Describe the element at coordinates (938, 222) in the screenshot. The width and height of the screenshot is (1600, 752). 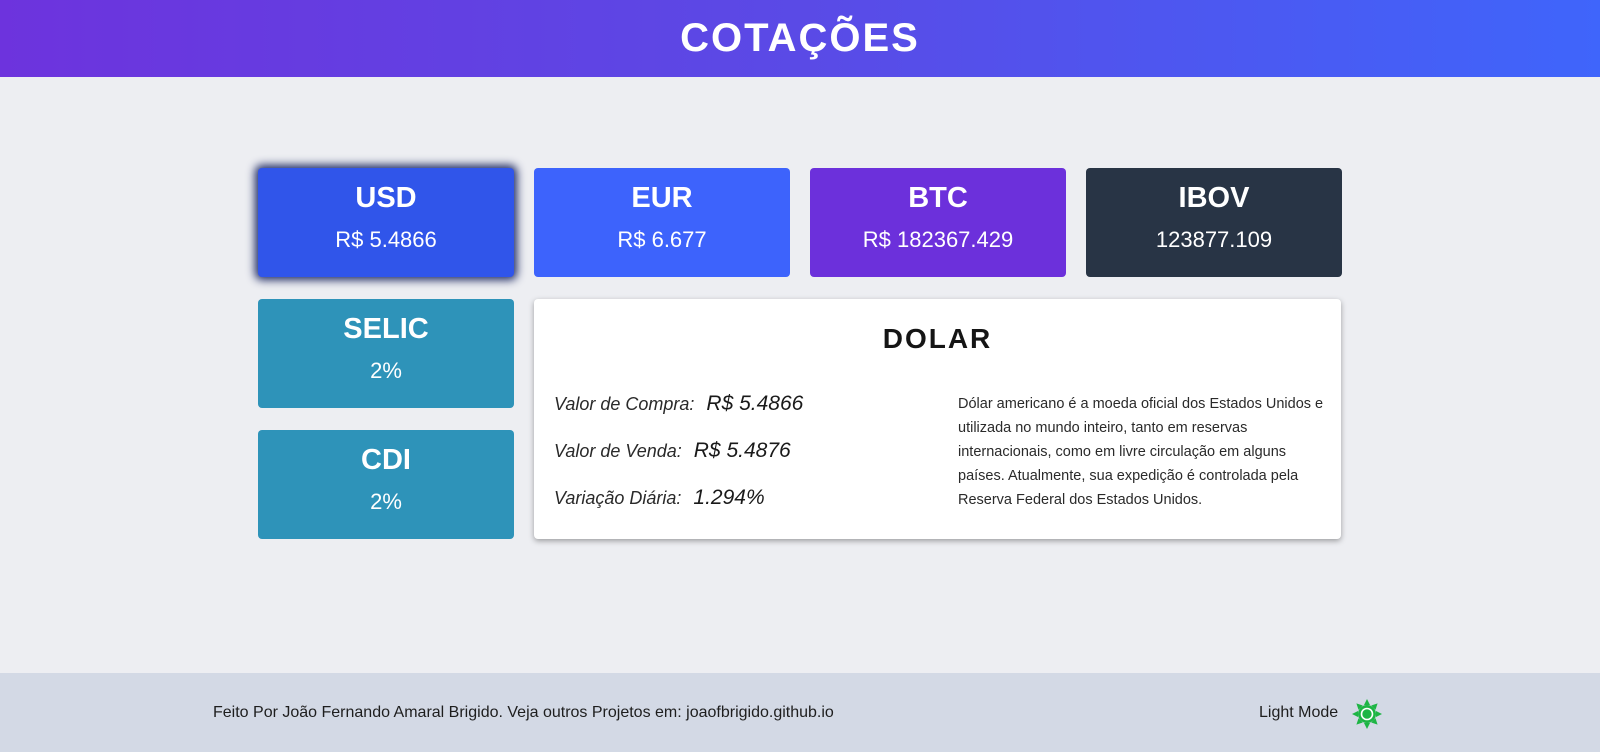
I see `card-btc: BTC R$ 182367.429` at that location.